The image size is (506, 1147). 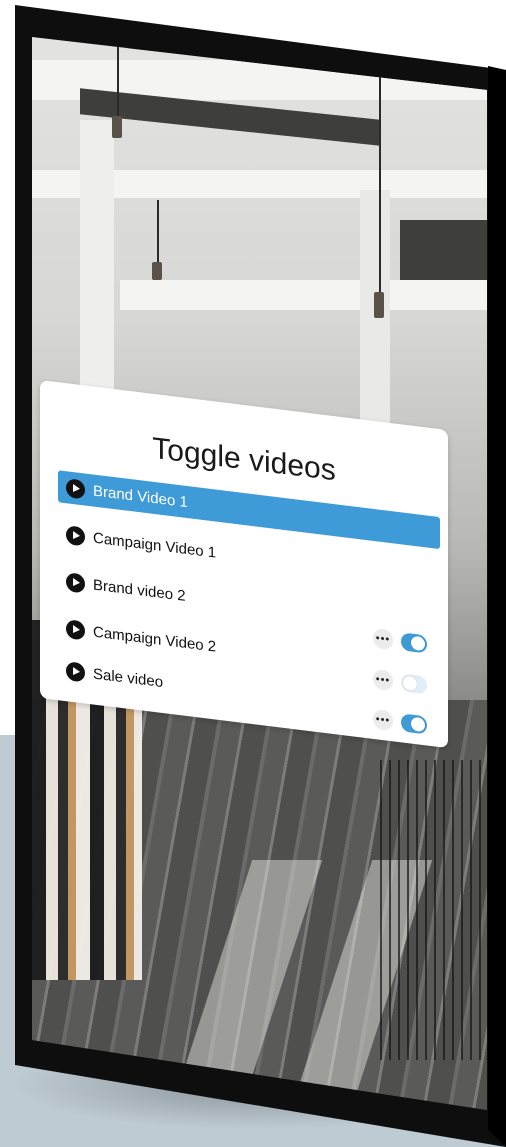 I want to click on video-item-label: Campaign Video 1, so click(x=155, y=545).